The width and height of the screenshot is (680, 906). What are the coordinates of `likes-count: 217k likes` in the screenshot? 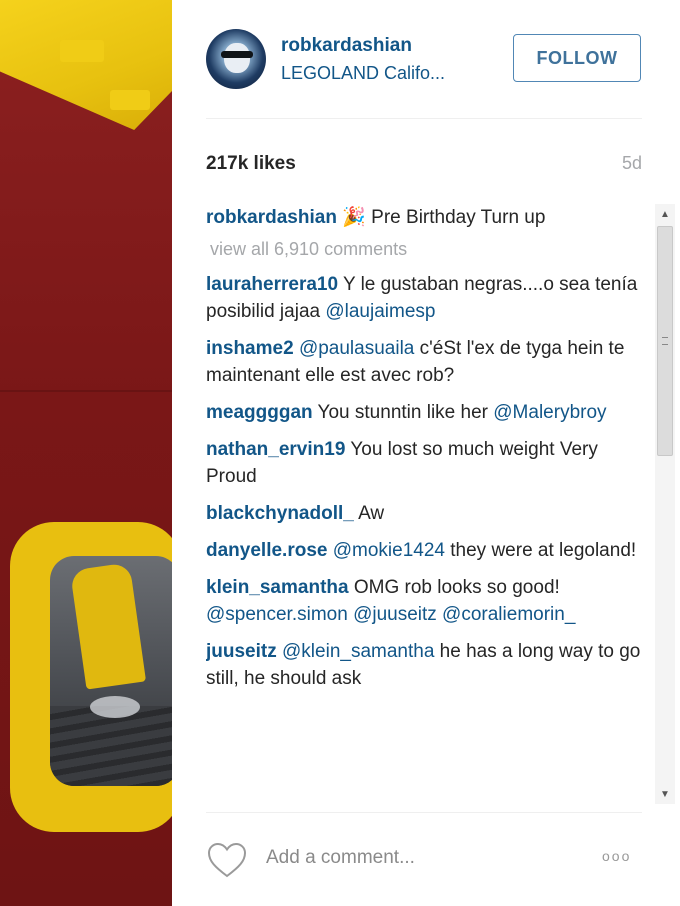 It's located at (251, 164).